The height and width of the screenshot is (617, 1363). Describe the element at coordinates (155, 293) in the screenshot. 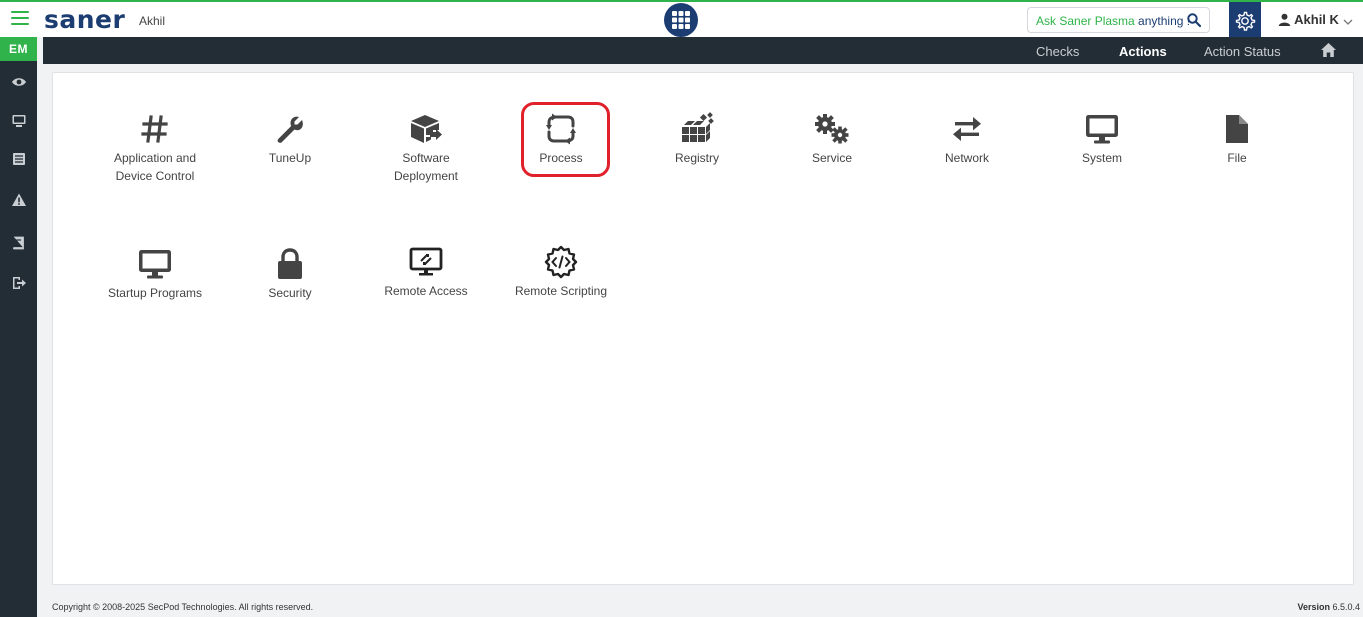

I see `tile-label: Startup Programs` at that location.